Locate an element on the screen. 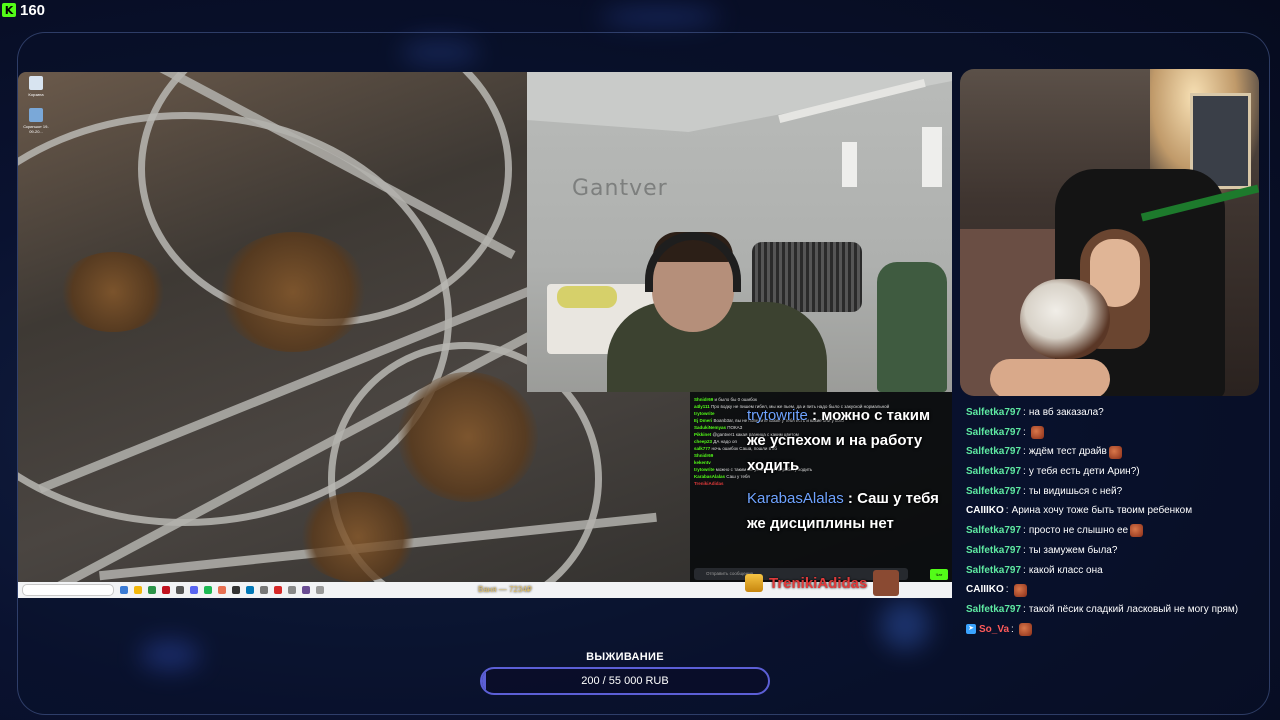  taskbar-search is located at coordinates (68, 590).